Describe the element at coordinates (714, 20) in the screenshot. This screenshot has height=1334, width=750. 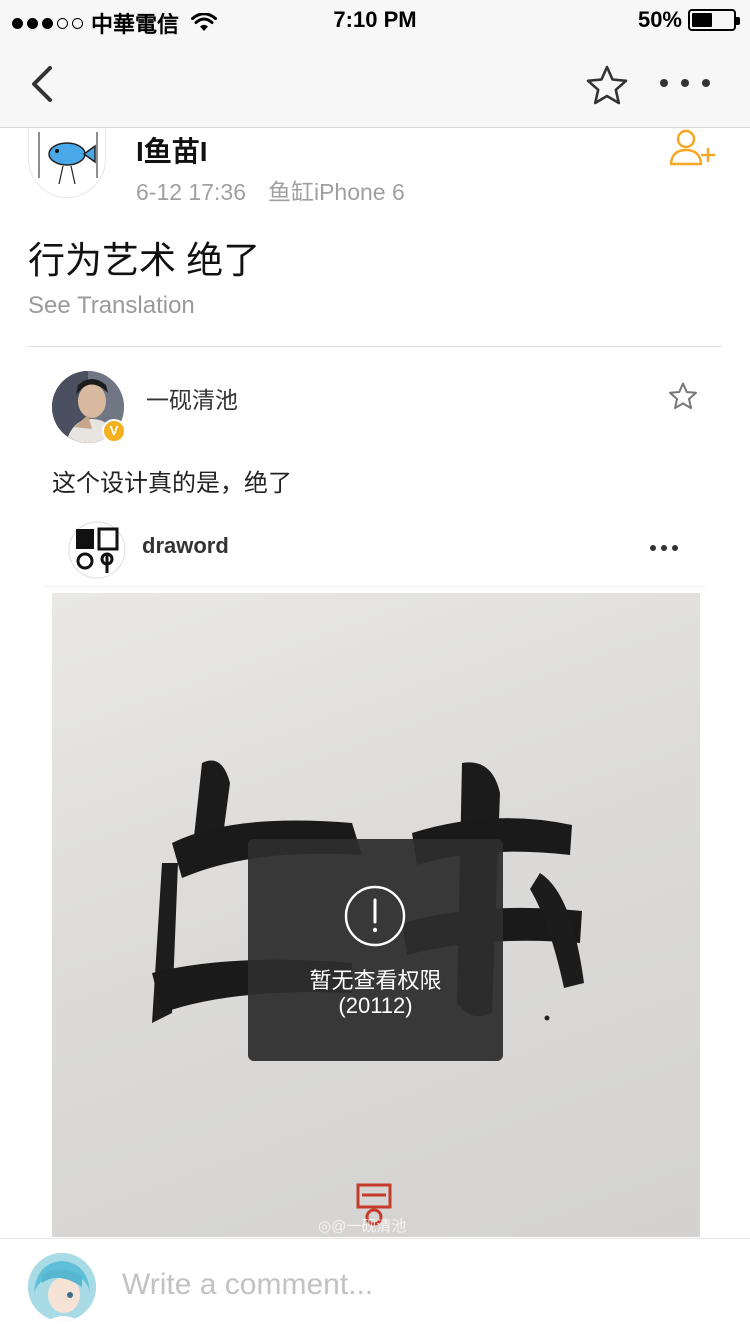
I see `battery-icon` at that location.